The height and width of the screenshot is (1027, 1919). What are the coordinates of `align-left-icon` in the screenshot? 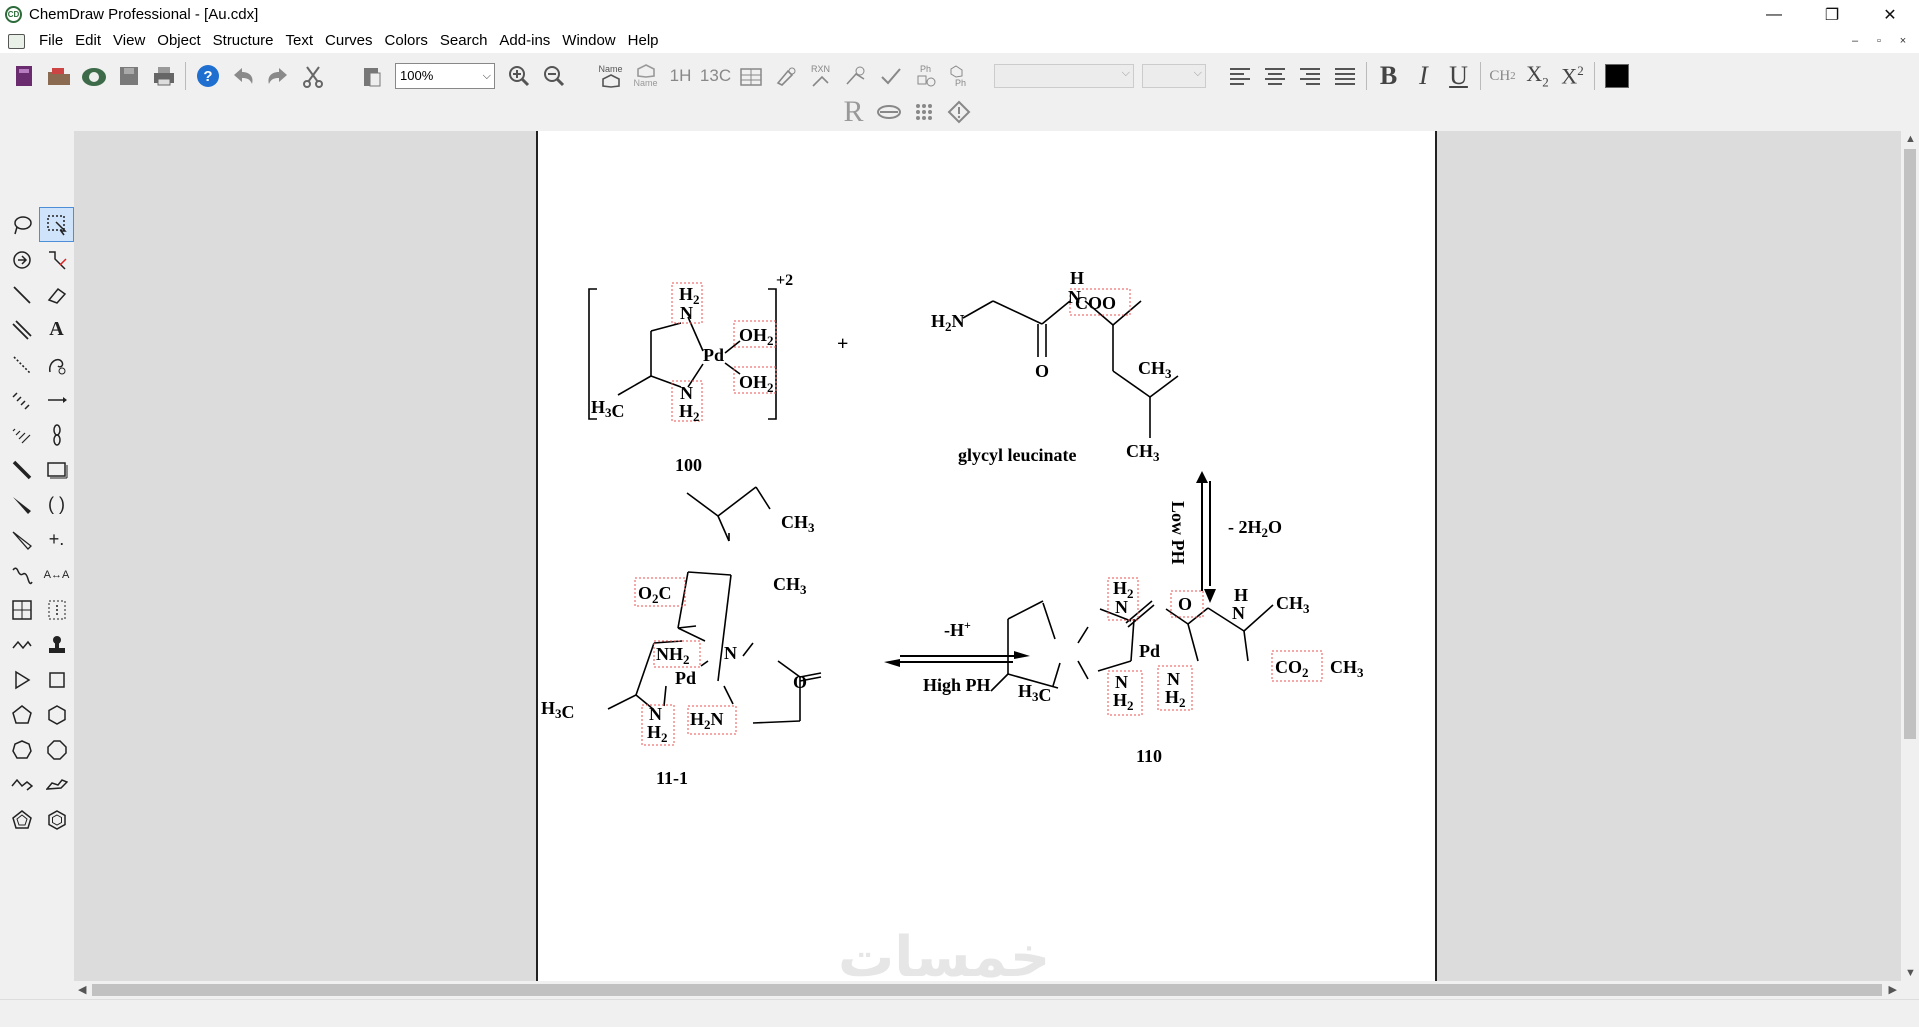 It's located at (1239, 76).